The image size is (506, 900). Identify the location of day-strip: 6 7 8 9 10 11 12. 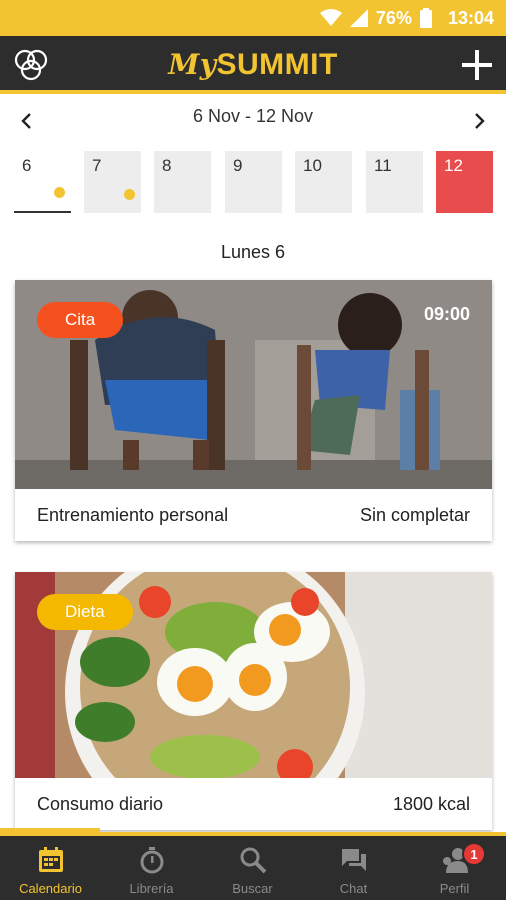
(254, 183).